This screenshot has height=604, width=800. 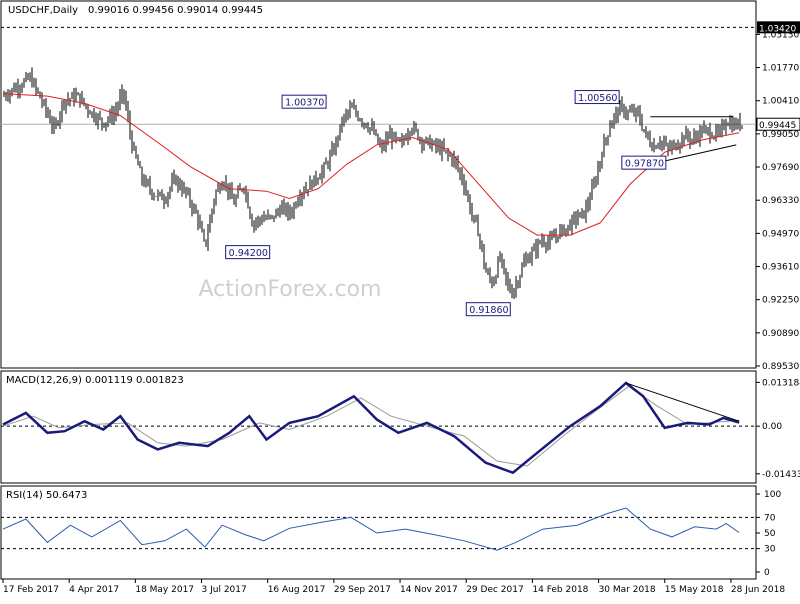 I want to click on annotation-label: 0.94200, so click(x=248, y=253).